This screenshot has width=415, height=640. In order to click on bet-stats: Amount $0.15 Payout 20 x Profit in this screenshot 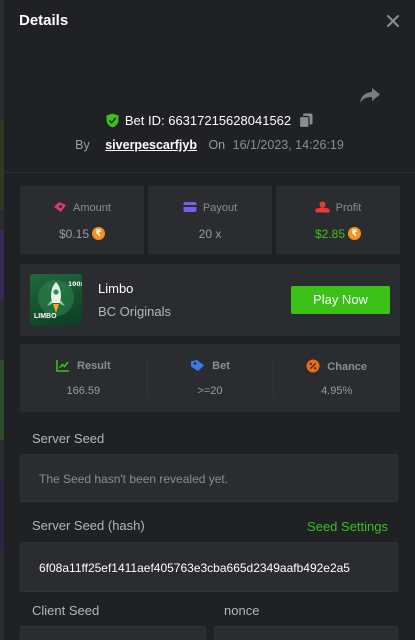, I will do `click(210, 220)`.